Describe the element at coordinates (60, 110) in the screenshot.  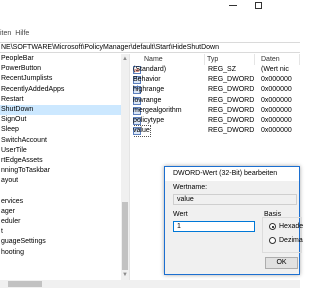
I see `tree-item: ShutDown` at that location.